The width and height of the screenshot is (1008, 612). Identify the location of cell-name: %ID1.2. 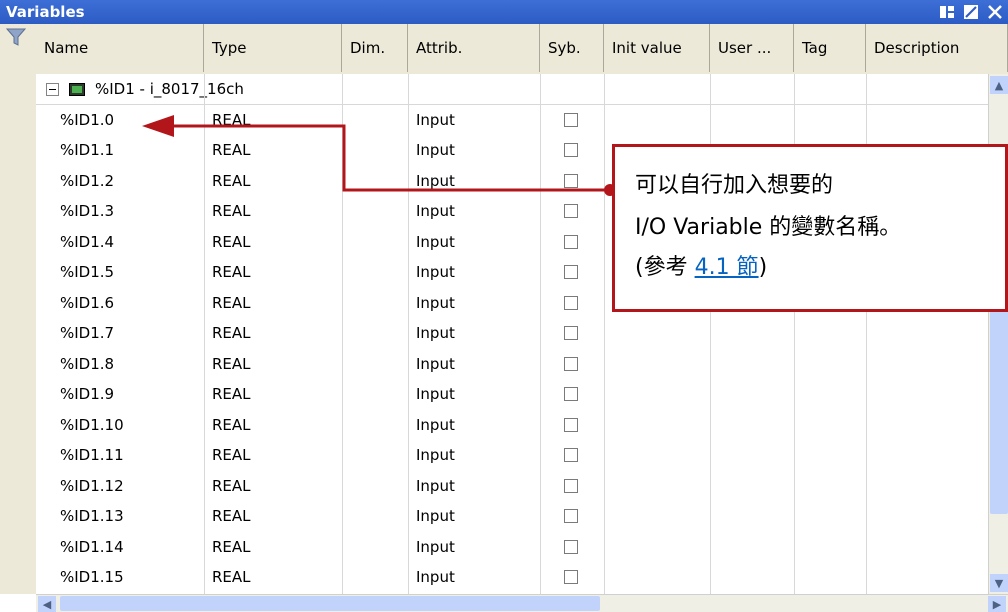
(120, 180).